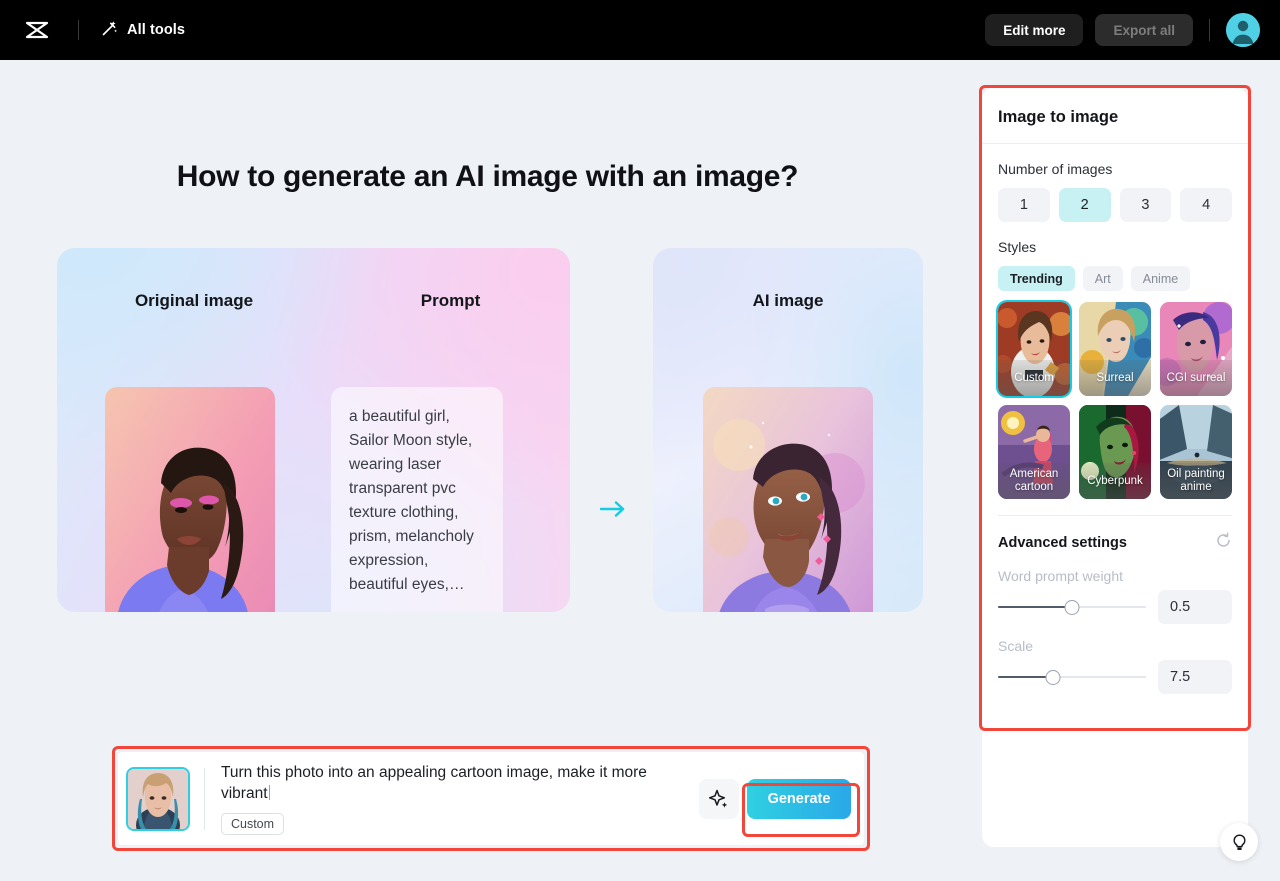  Describe the element at coordinates (1115, 515) in the screenshot. I see `advanced-divider` at that location.